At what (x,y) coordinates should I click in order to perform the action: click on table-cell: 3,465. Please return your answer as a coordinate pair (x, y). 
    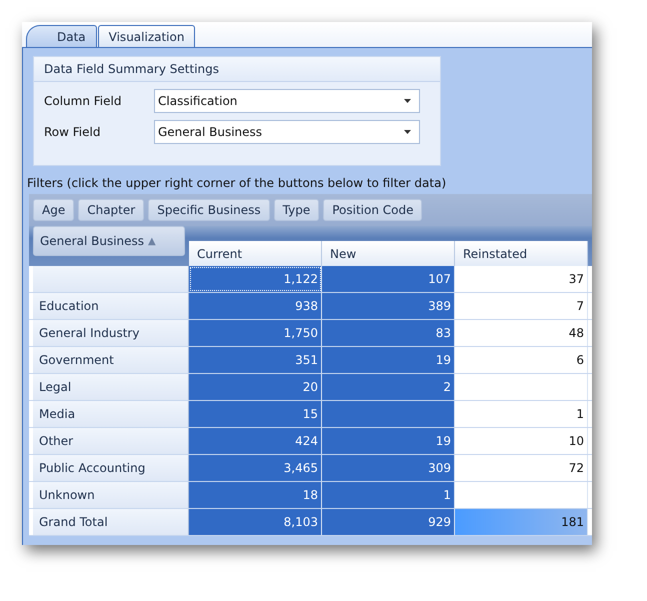
    Looking at the image, I should click on (255, 468).